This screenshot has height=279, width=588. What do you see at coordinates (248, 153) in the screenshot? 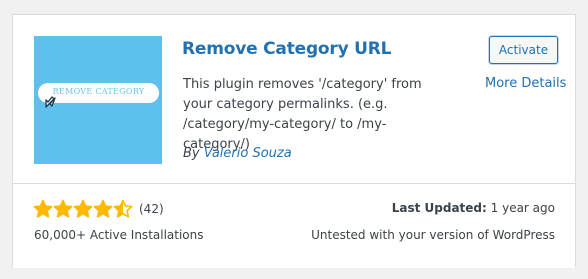
I see `author-link: Valerio Souza` at bounding box center [248, 153].